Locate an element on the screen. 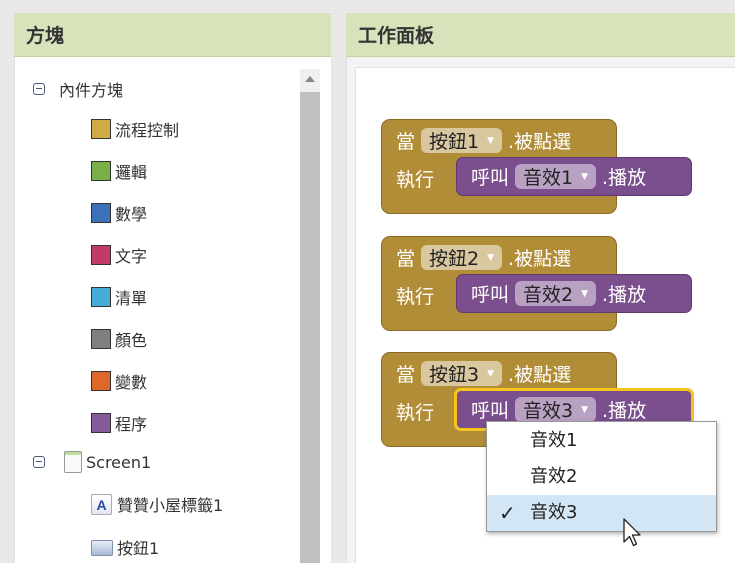  sound-dropdown: 音效3 ▼ is located at coordinates (556, 409).